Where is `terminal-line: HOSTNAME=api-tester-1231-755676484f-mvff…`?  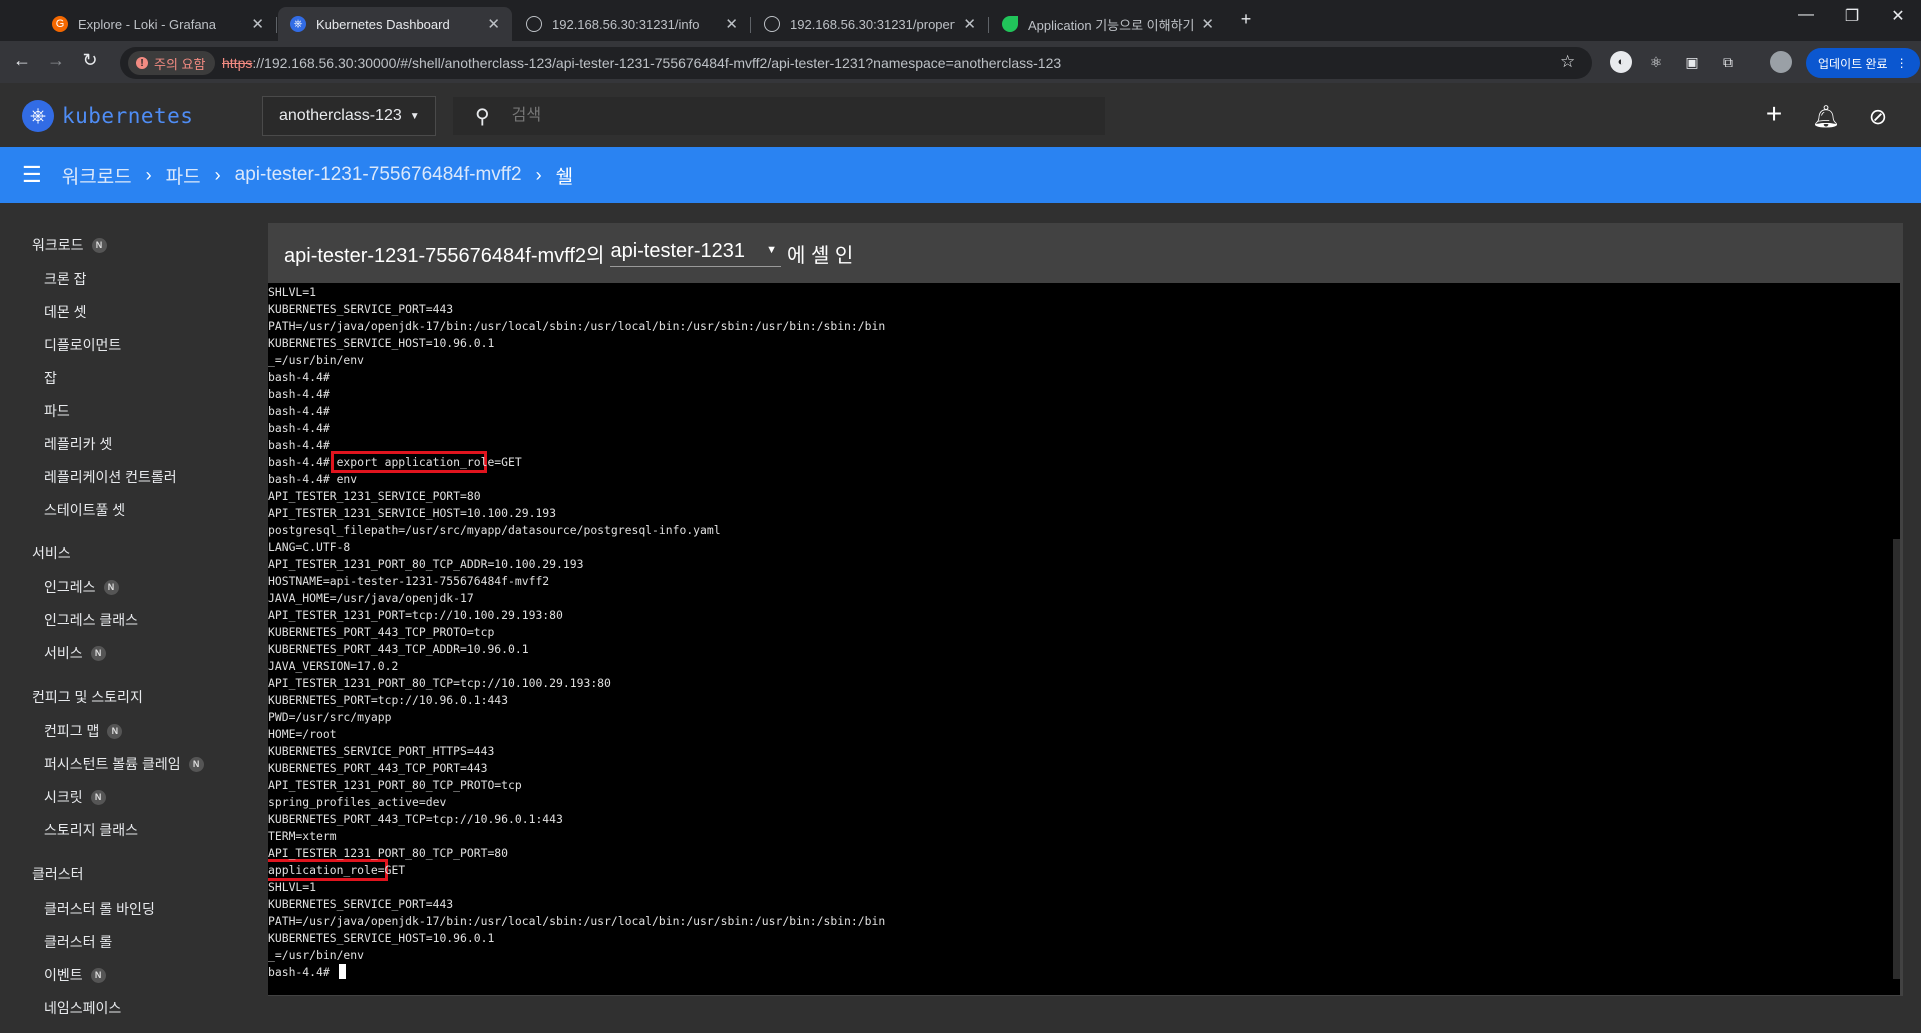 terminal-line: HOSTNAME=api-tester-1231-755676484f-mvff… is located at coordinates (409, 581).